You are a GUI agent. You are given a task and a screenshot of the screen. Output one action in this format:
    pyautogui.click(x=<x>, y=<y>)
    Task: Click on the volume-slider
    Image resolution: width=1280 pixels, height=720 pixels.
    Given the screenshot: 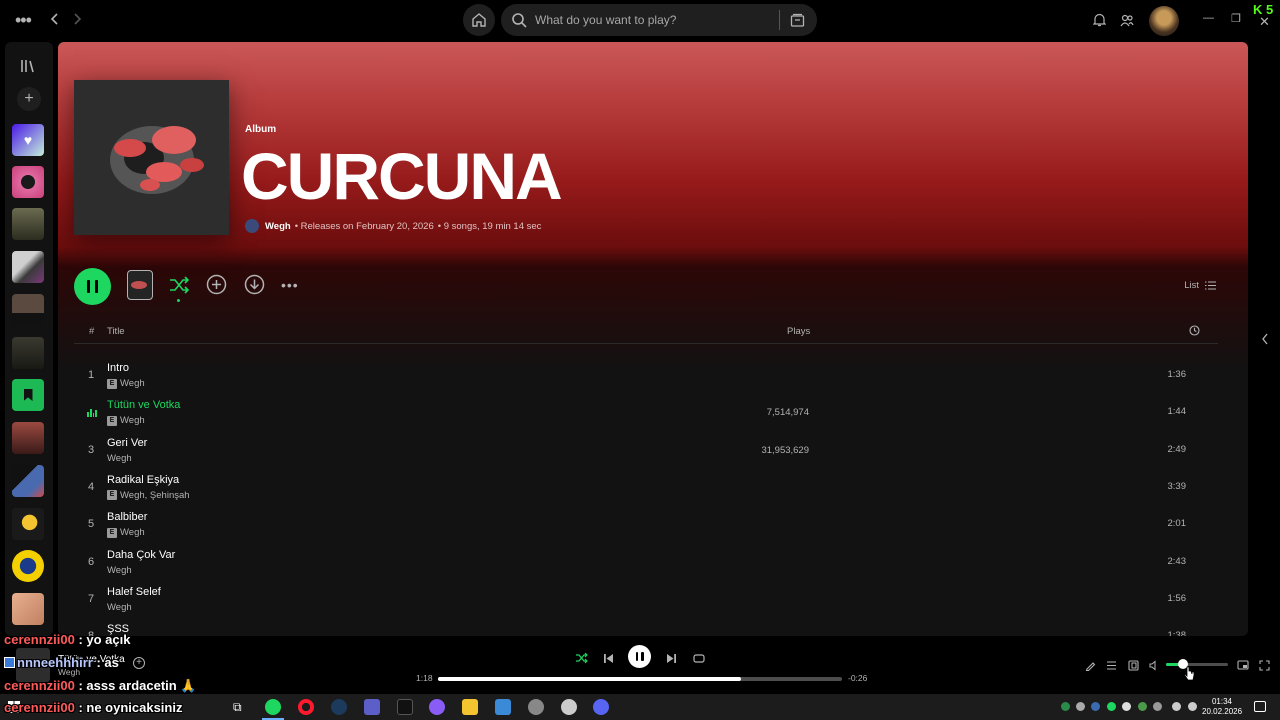 What is the action you would take?
    pyautogui.click(x=1197, y=664)
    